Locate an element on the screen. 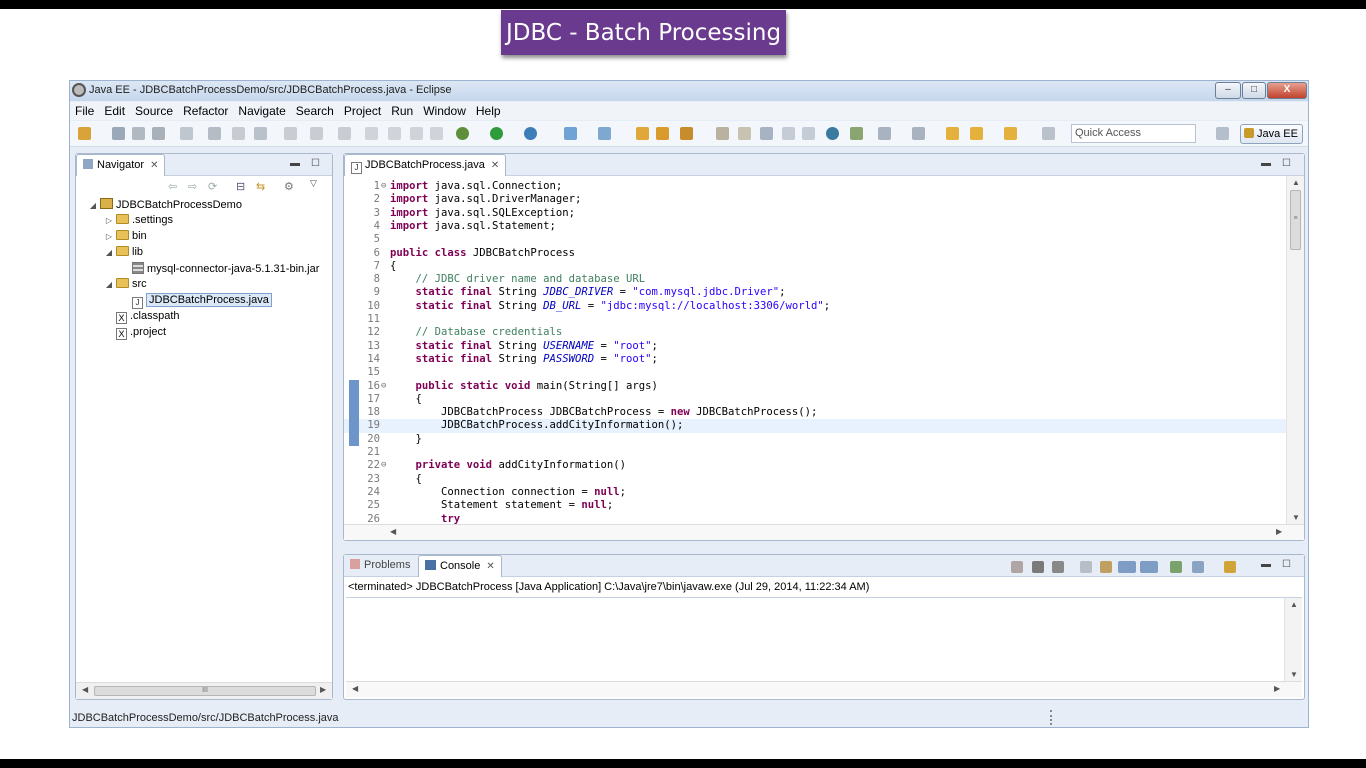  new-web-icon is located at coordinates (604, 133).